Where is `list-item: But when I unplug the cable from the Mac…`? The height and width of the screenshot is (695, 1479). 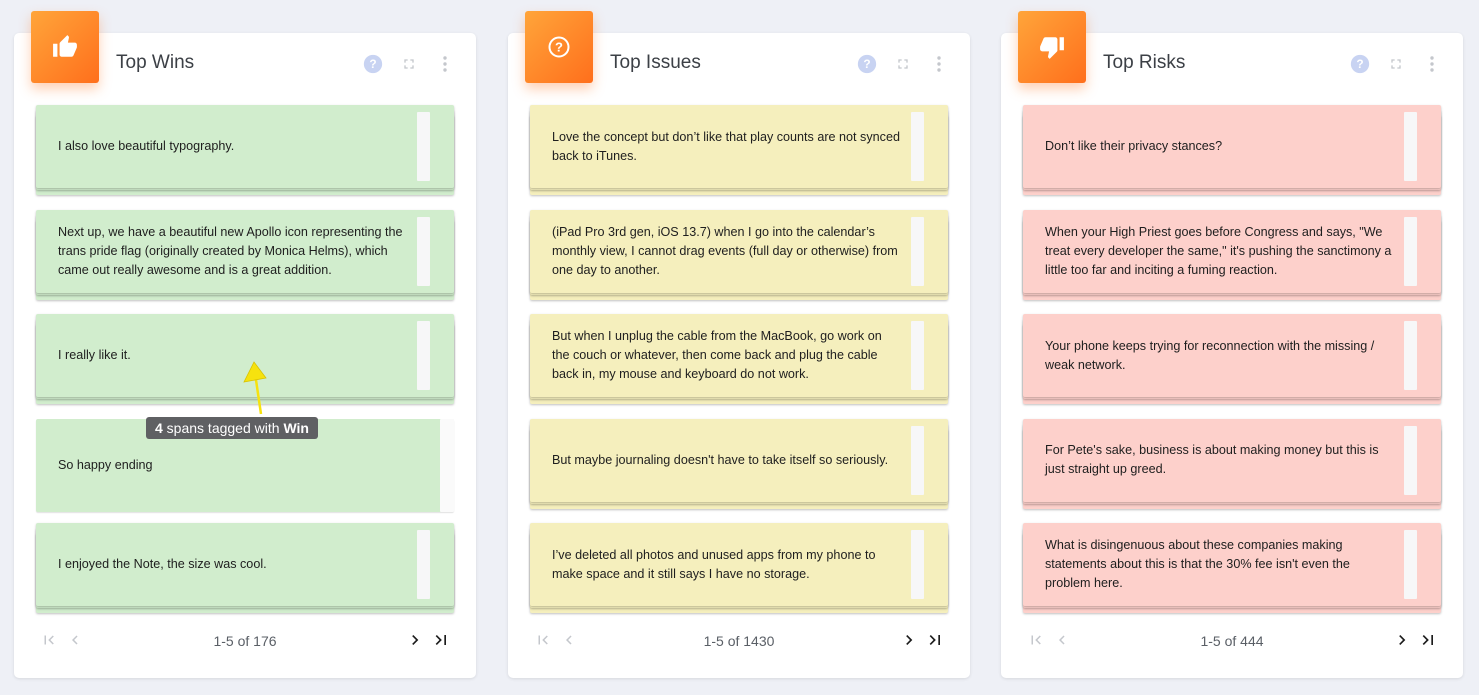
list-item: But when I unplug the cable from the Mac… is located at coordinates (739, 361).